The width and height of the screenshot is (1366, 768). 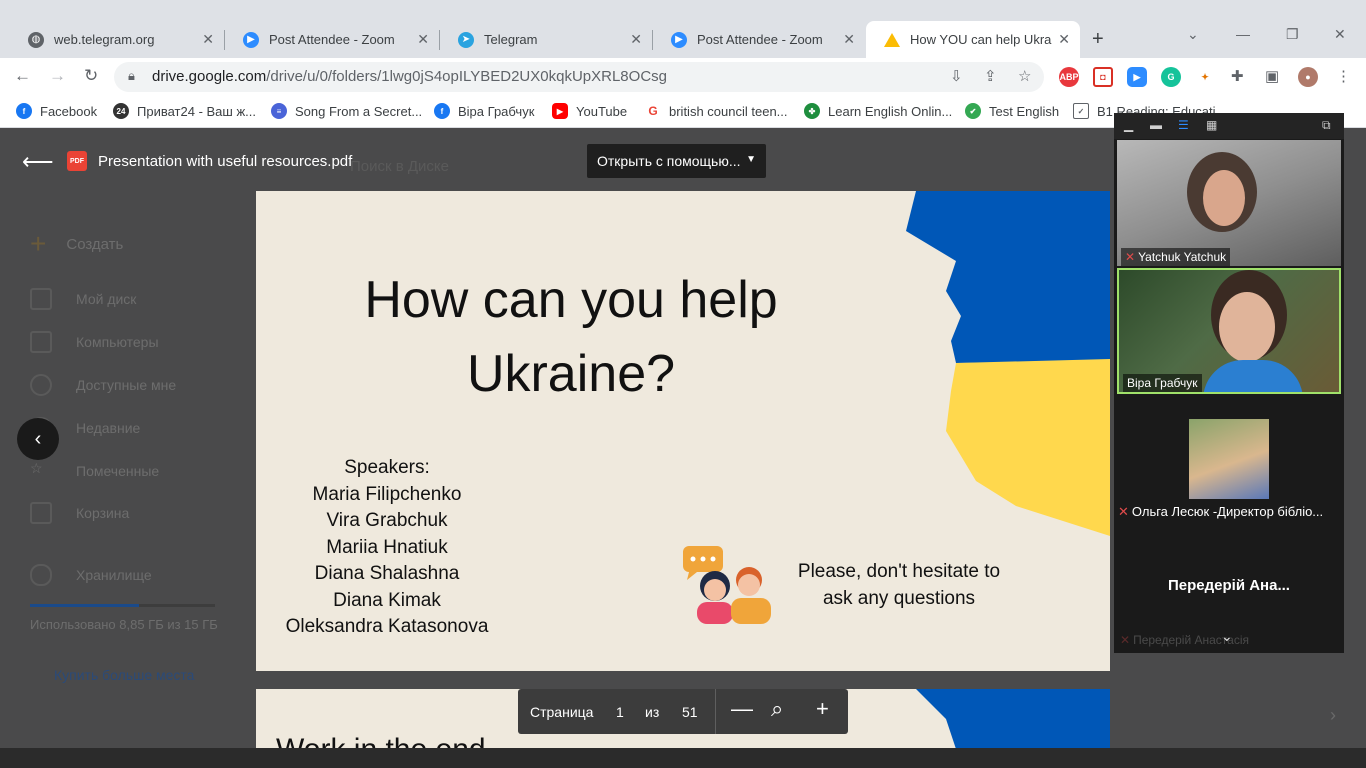 What do you see at coordinates (562, 712) in the screenshot?
I see `page-label: Страница` at bounding box center [562, 712].